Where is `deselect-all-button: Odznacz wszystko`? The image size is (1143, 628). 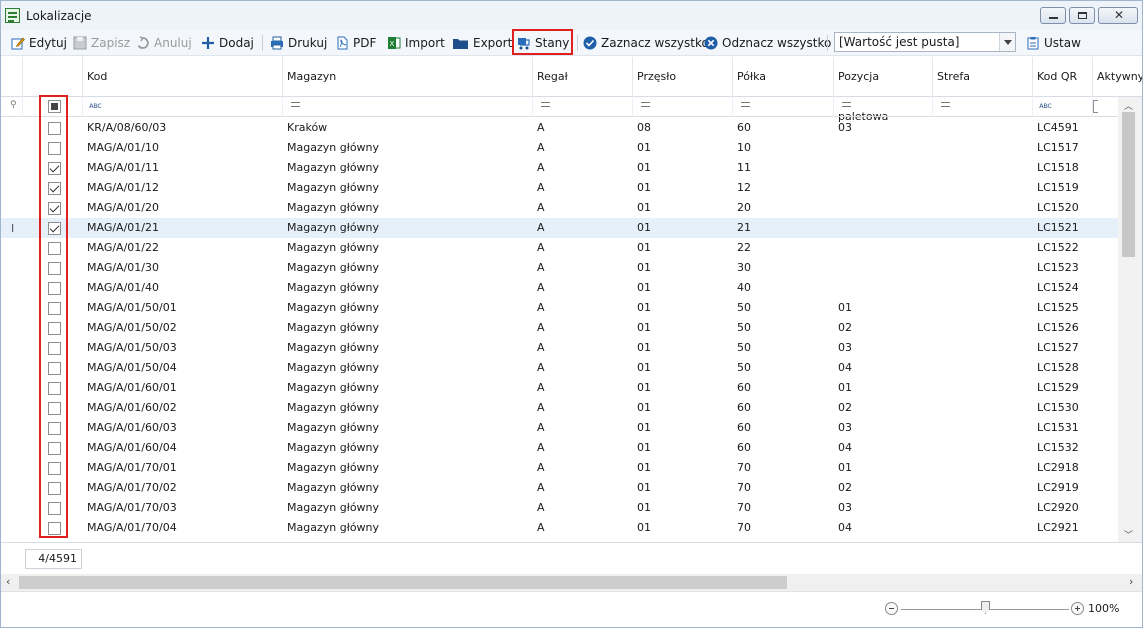
deselect-all-button: Odznacz wszystko is located at coordinates (767, 43).